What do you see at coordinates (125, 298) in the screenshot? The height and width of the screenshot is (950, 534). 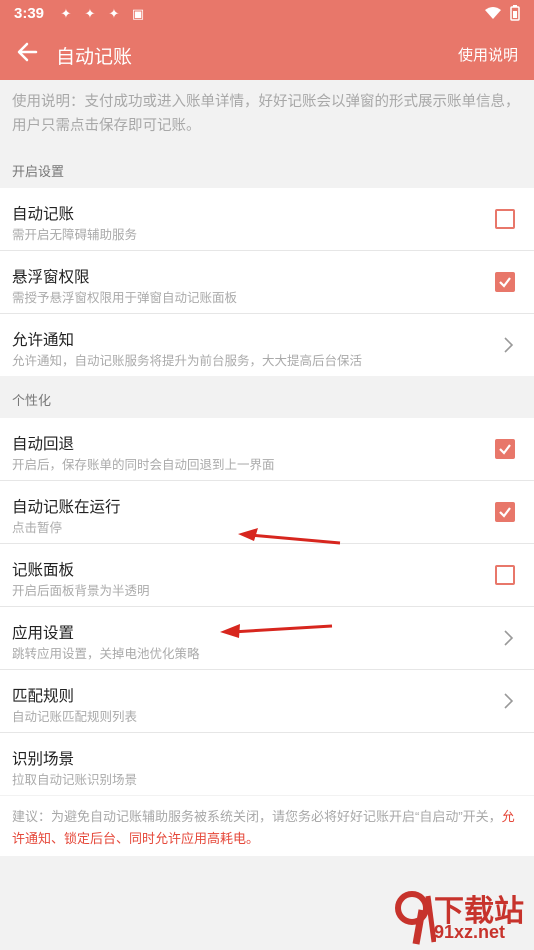 I see `row-subtitle: 需授予悬浮窗权限用于弹窗自动记账面板` at bounding box center [125, 298].